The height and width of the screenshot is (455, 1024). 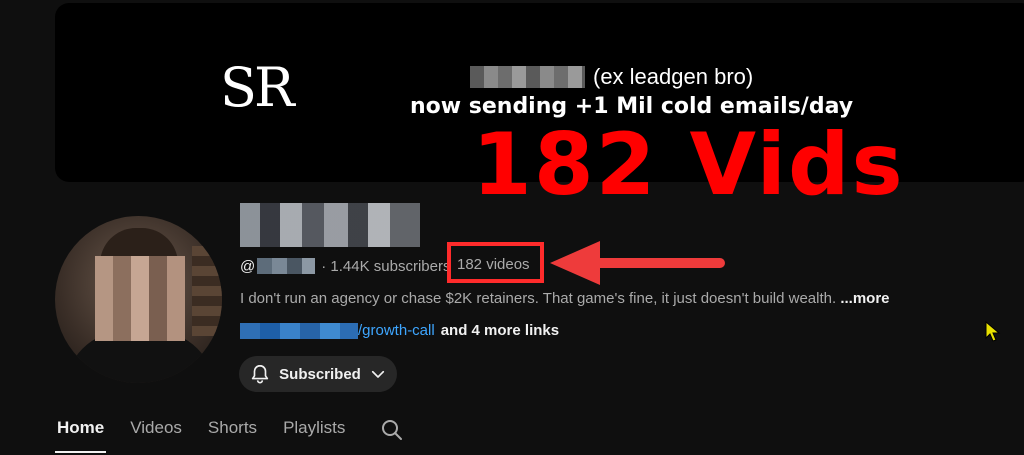 I want to click on banner-logo: SR, so click(x=257, y=87).